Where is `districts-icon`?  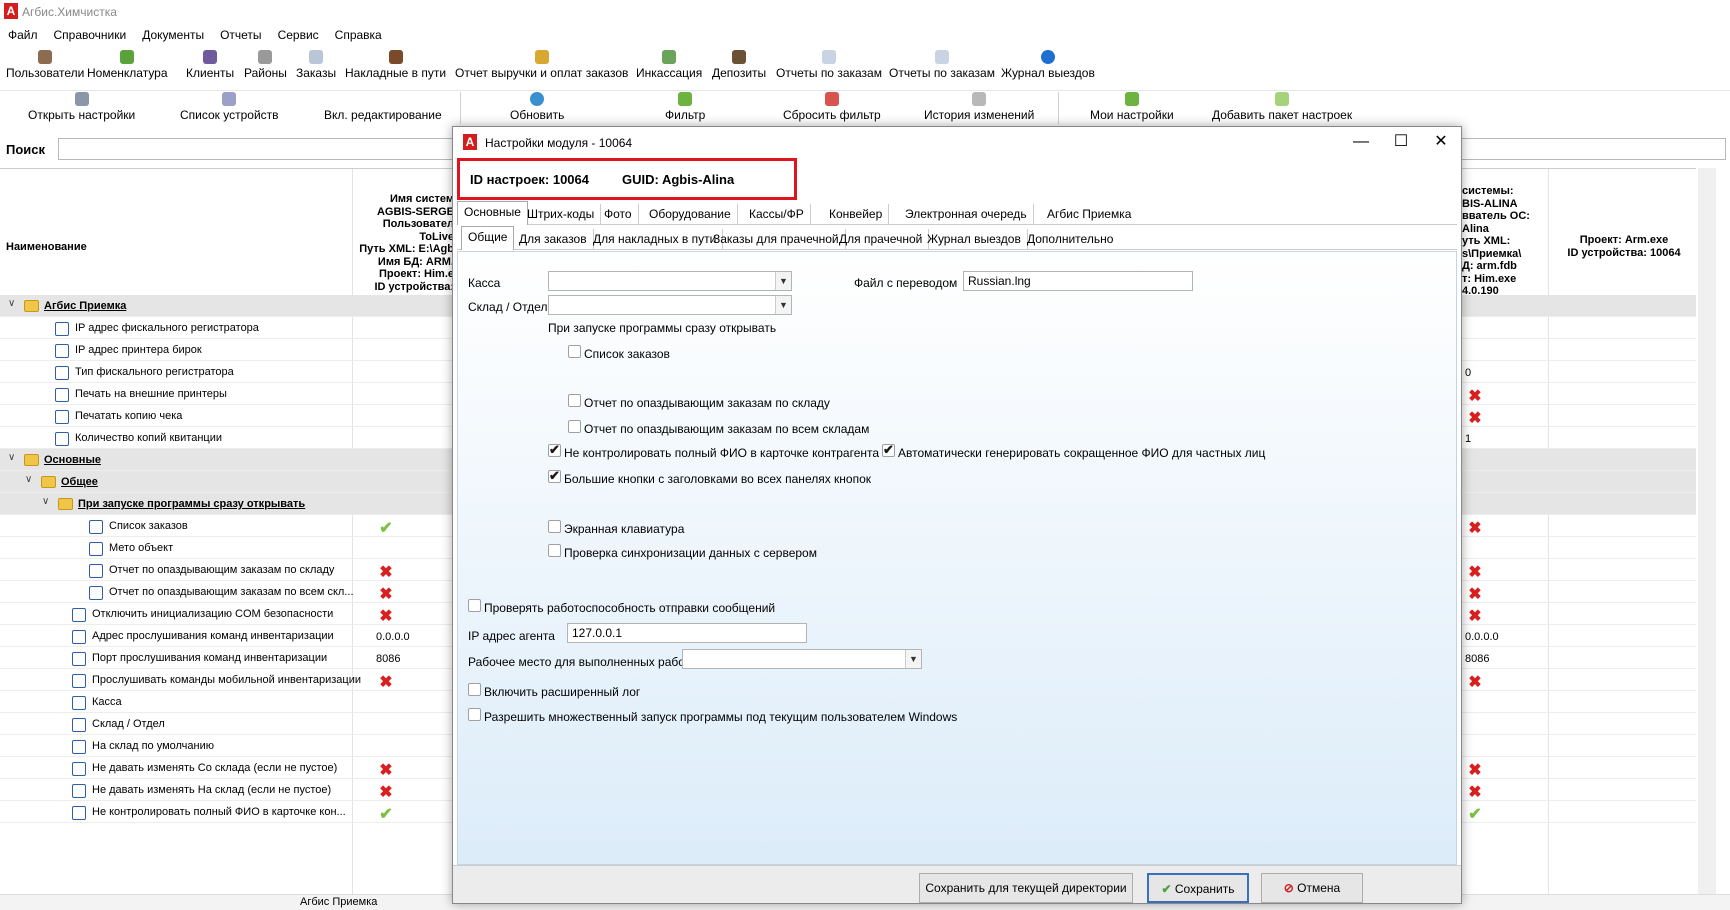
districts-icon is located at coordinates (265, 57).